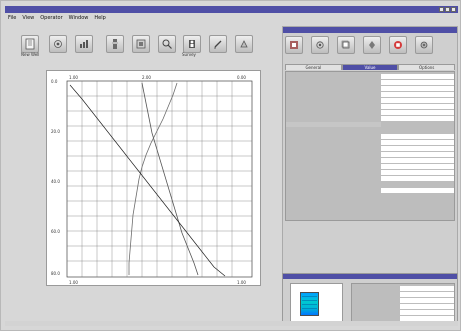  I want to click on window-controls, so click(447, 9).